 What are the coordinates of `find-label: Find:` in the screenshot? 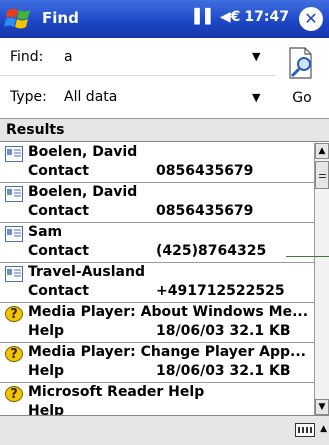 It's located at (27, 56).